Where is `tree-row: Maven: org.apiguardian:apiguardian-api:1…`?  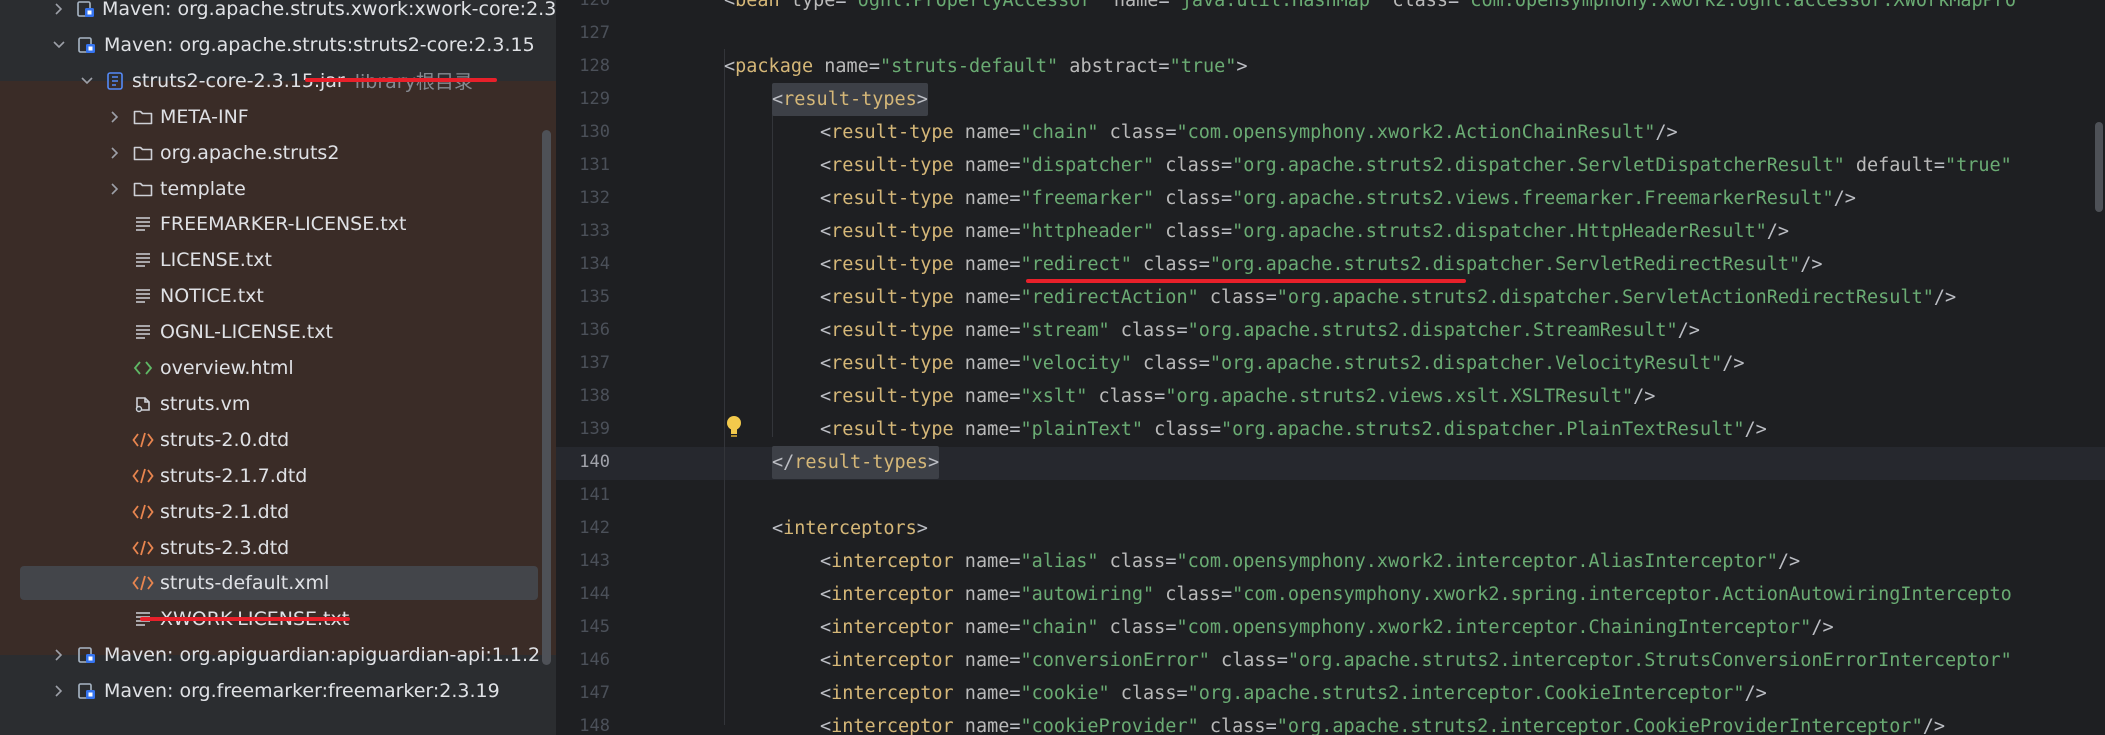
tree-row: Maven: org.apiguardian:apiguardian-api:1… is located at coordinates (278, 655).